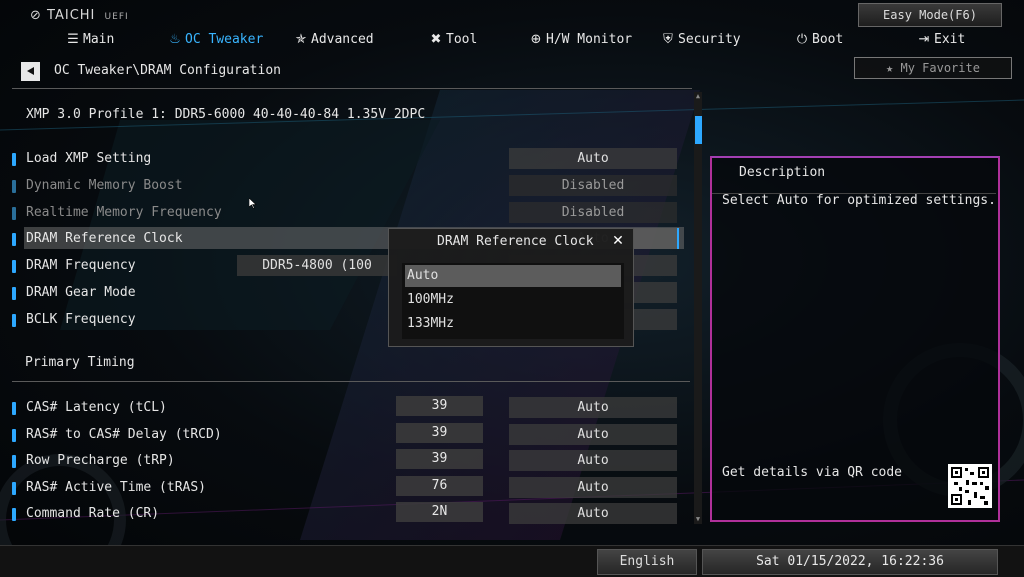 The image size is (1024, 577). Describe the element at coordinates (924, 39) in the screenshot. I see `exit-icon: ⇥` at that location.